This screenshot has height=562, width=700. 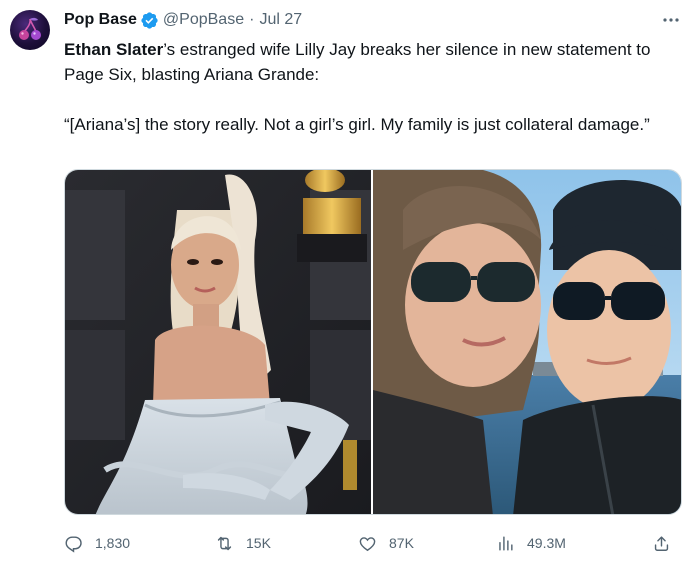 I want to click on avatar, so click(x=30, y=30).